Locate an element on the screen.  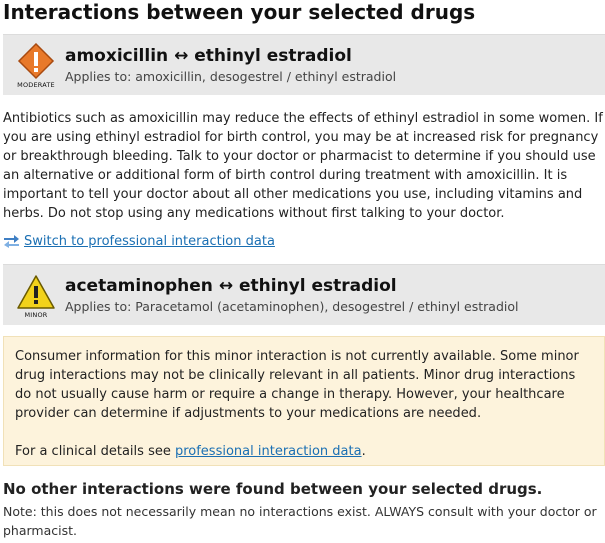
interaction-title: amoxicillin ↔ ethinyl estradiol is located at coordinates (208, 56).